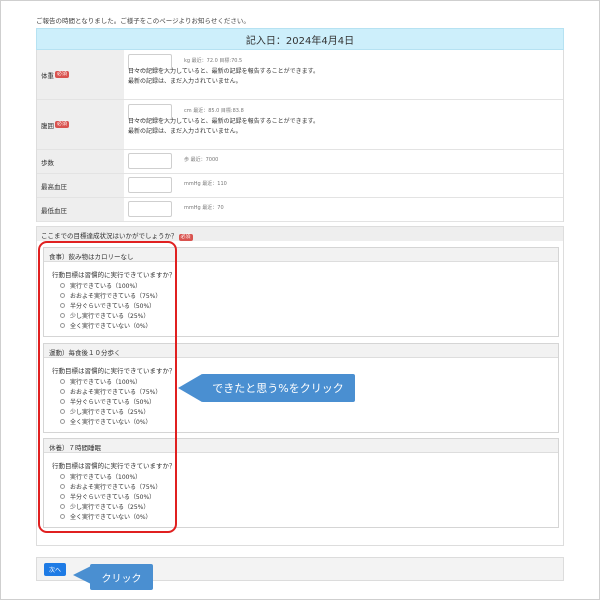 Image resolution: width=600 pixels, height=600 pixels. What do you see at coordinates (121, 577) in the screenshot?
I see `callout-click: クリック` at bounding box center [121, 577].